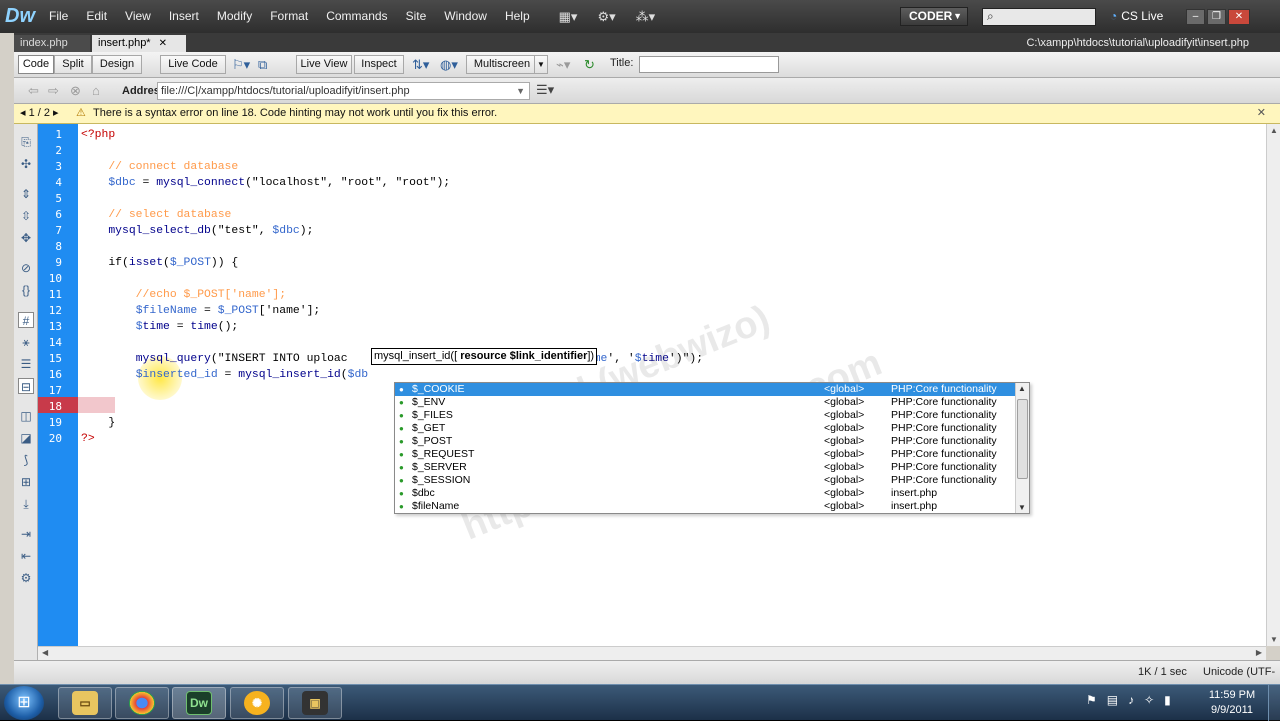 Image resolution: width=1280 pixels, height=721 pixels. Describe the element at coordinates (26, 438) in the screenshot. I see `remove-comment-icon: ◪` at that location.